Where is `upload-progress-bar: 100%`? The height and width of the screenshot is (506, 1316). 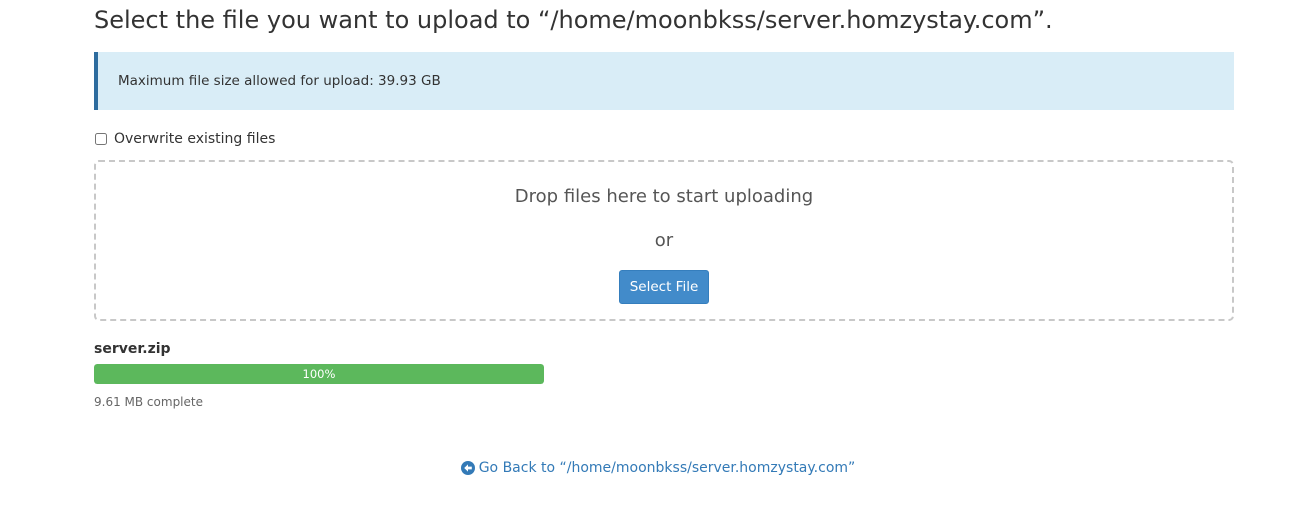
upload-progress-bar: 100% is located at coordinates (319, 374).